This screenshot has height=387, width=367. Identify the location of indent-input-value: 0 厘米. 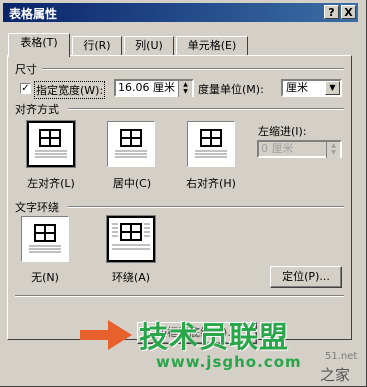
(277, 148).